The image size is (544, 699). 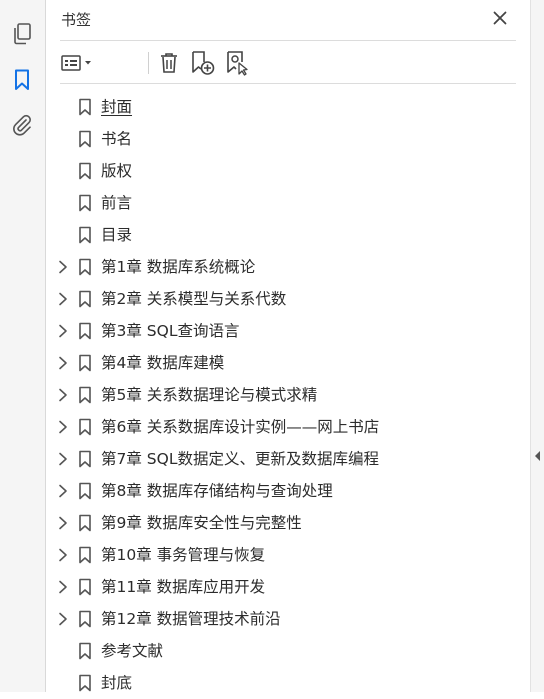 What do you see at coordinates (194, 299) in the screenshot?
I see `bookmark-label: 第2章 关系模型与关系代数` at bounding box center [194, 299].